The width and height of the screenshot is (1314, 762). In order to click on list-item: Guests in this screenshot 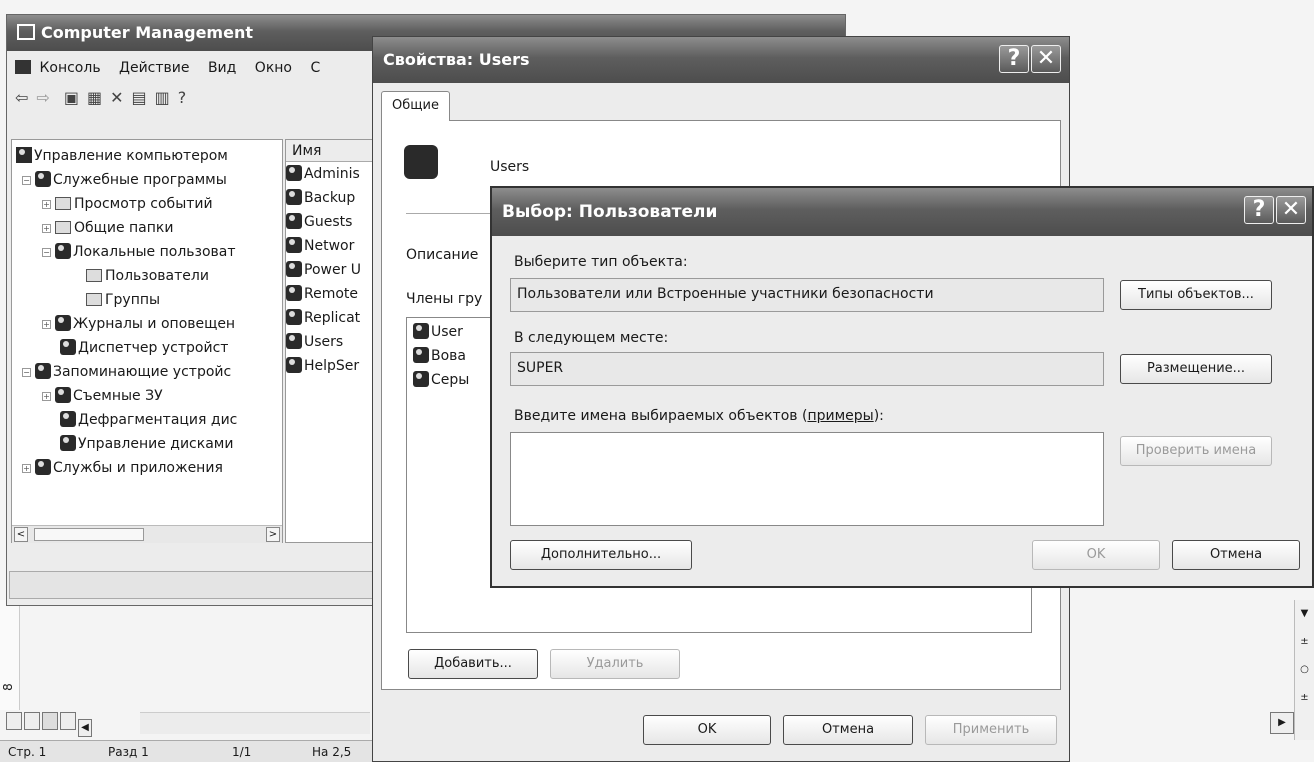, I will do `click(335, 222)`.